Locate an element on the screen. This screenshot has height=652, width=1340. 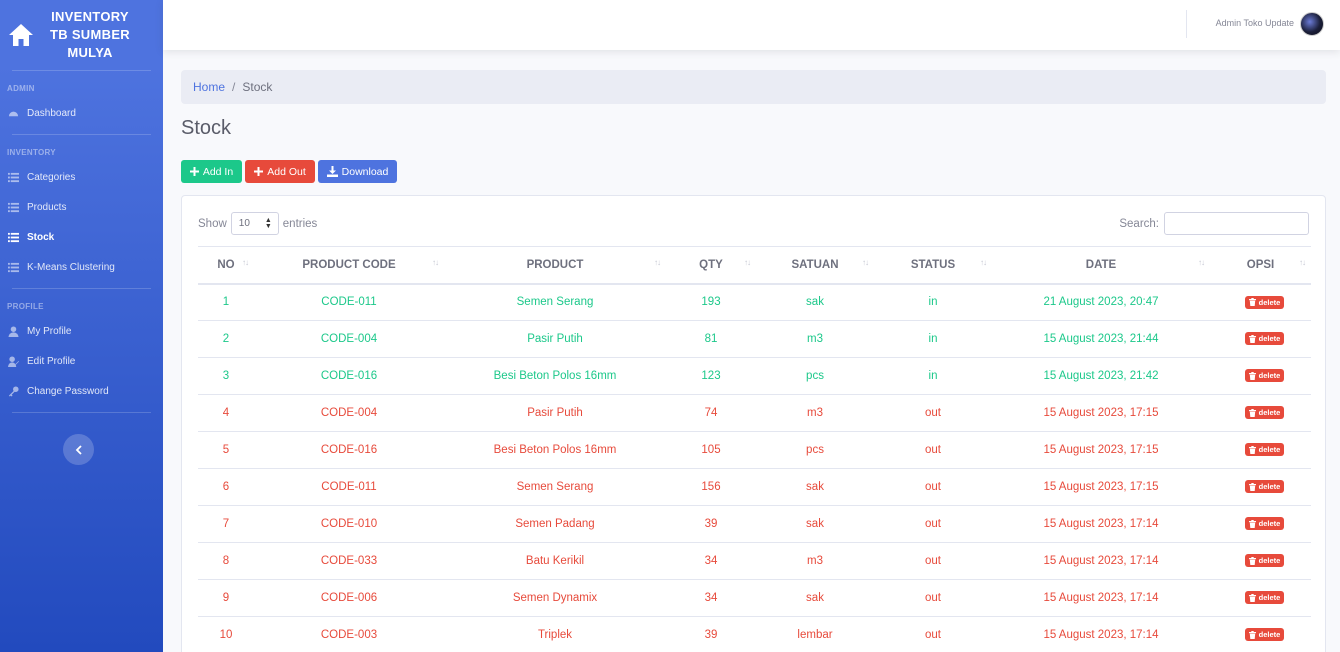
sidebar-item-change-password: Change Password is located at coordinates (81, 391).